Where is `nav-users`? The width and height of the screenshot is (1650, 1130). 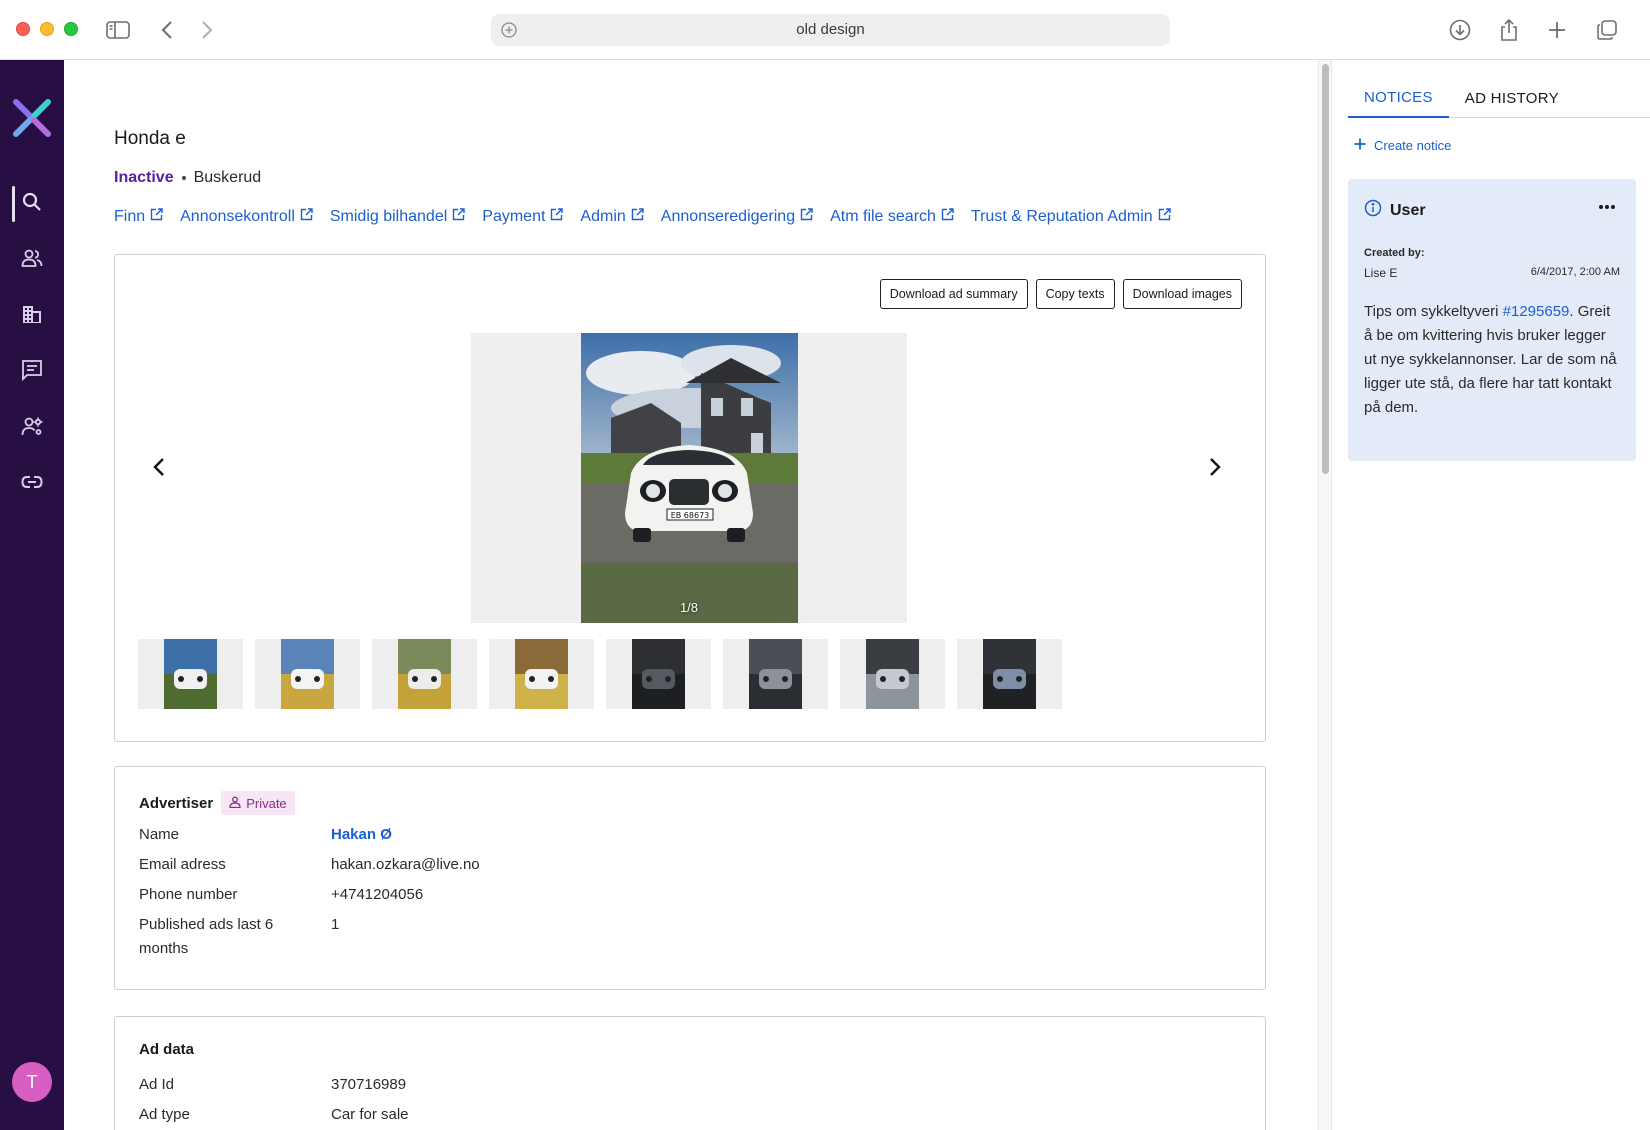 nav-users is located at coordinates (32, 260).